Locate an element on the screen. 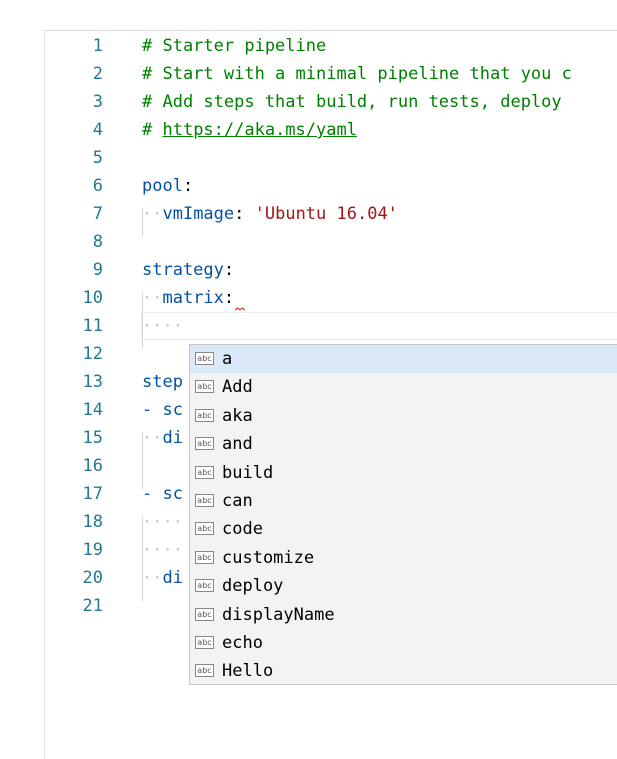 This screenshot has width=617, height=759. suggestion-label: and is located at coordinates (237, 444).